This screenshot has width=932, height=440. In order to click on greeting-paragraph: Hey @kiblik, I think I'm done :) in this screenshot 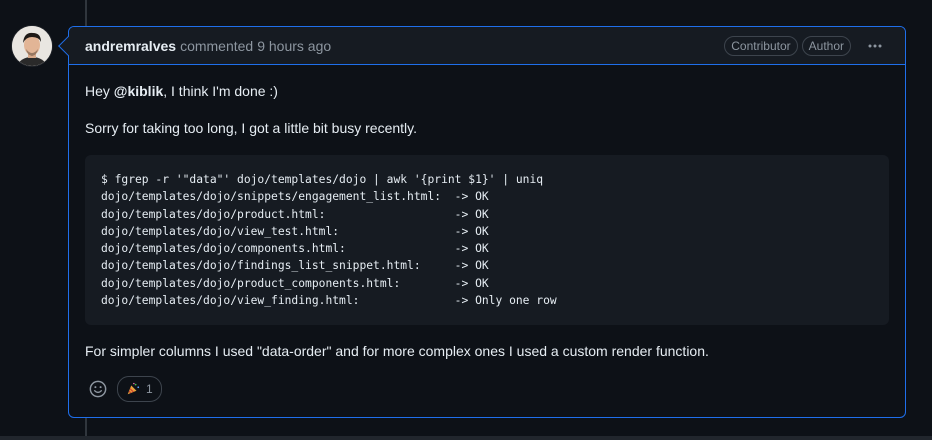, I will do `click(487, 91)`.